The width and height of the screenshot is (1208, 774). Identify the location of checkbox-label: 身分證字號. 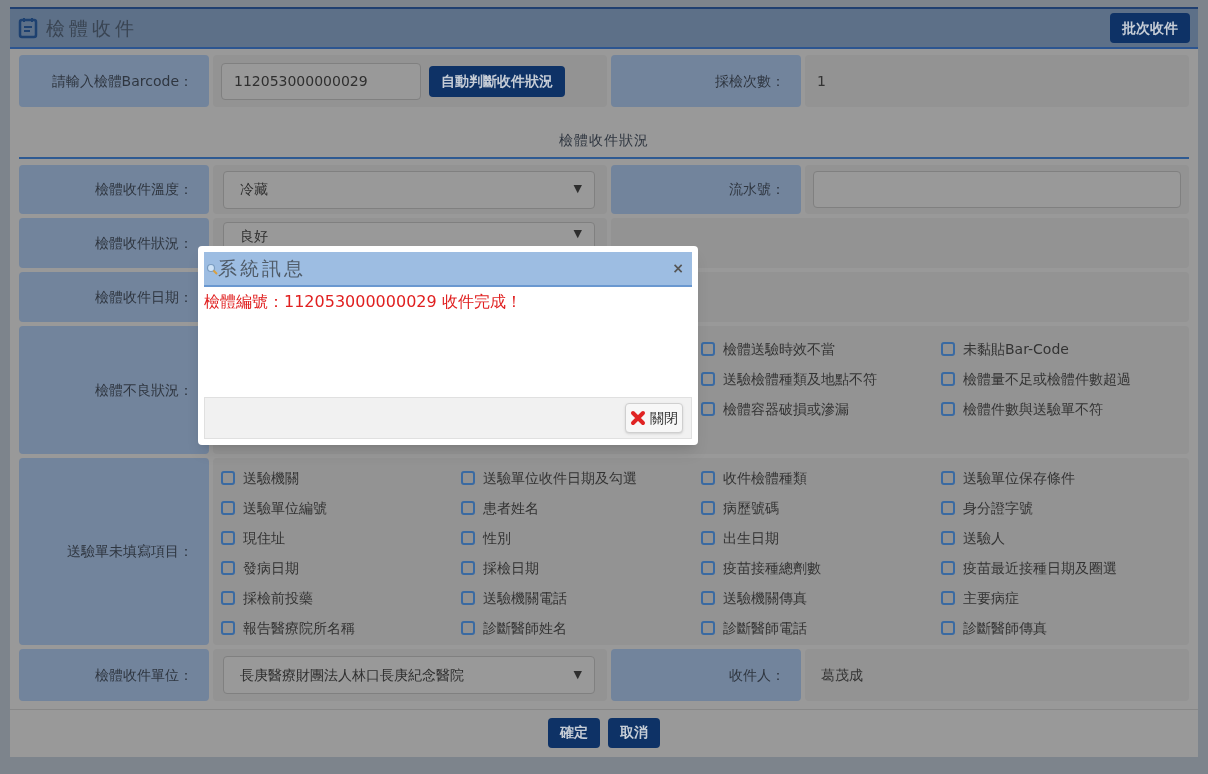
(998, 508).